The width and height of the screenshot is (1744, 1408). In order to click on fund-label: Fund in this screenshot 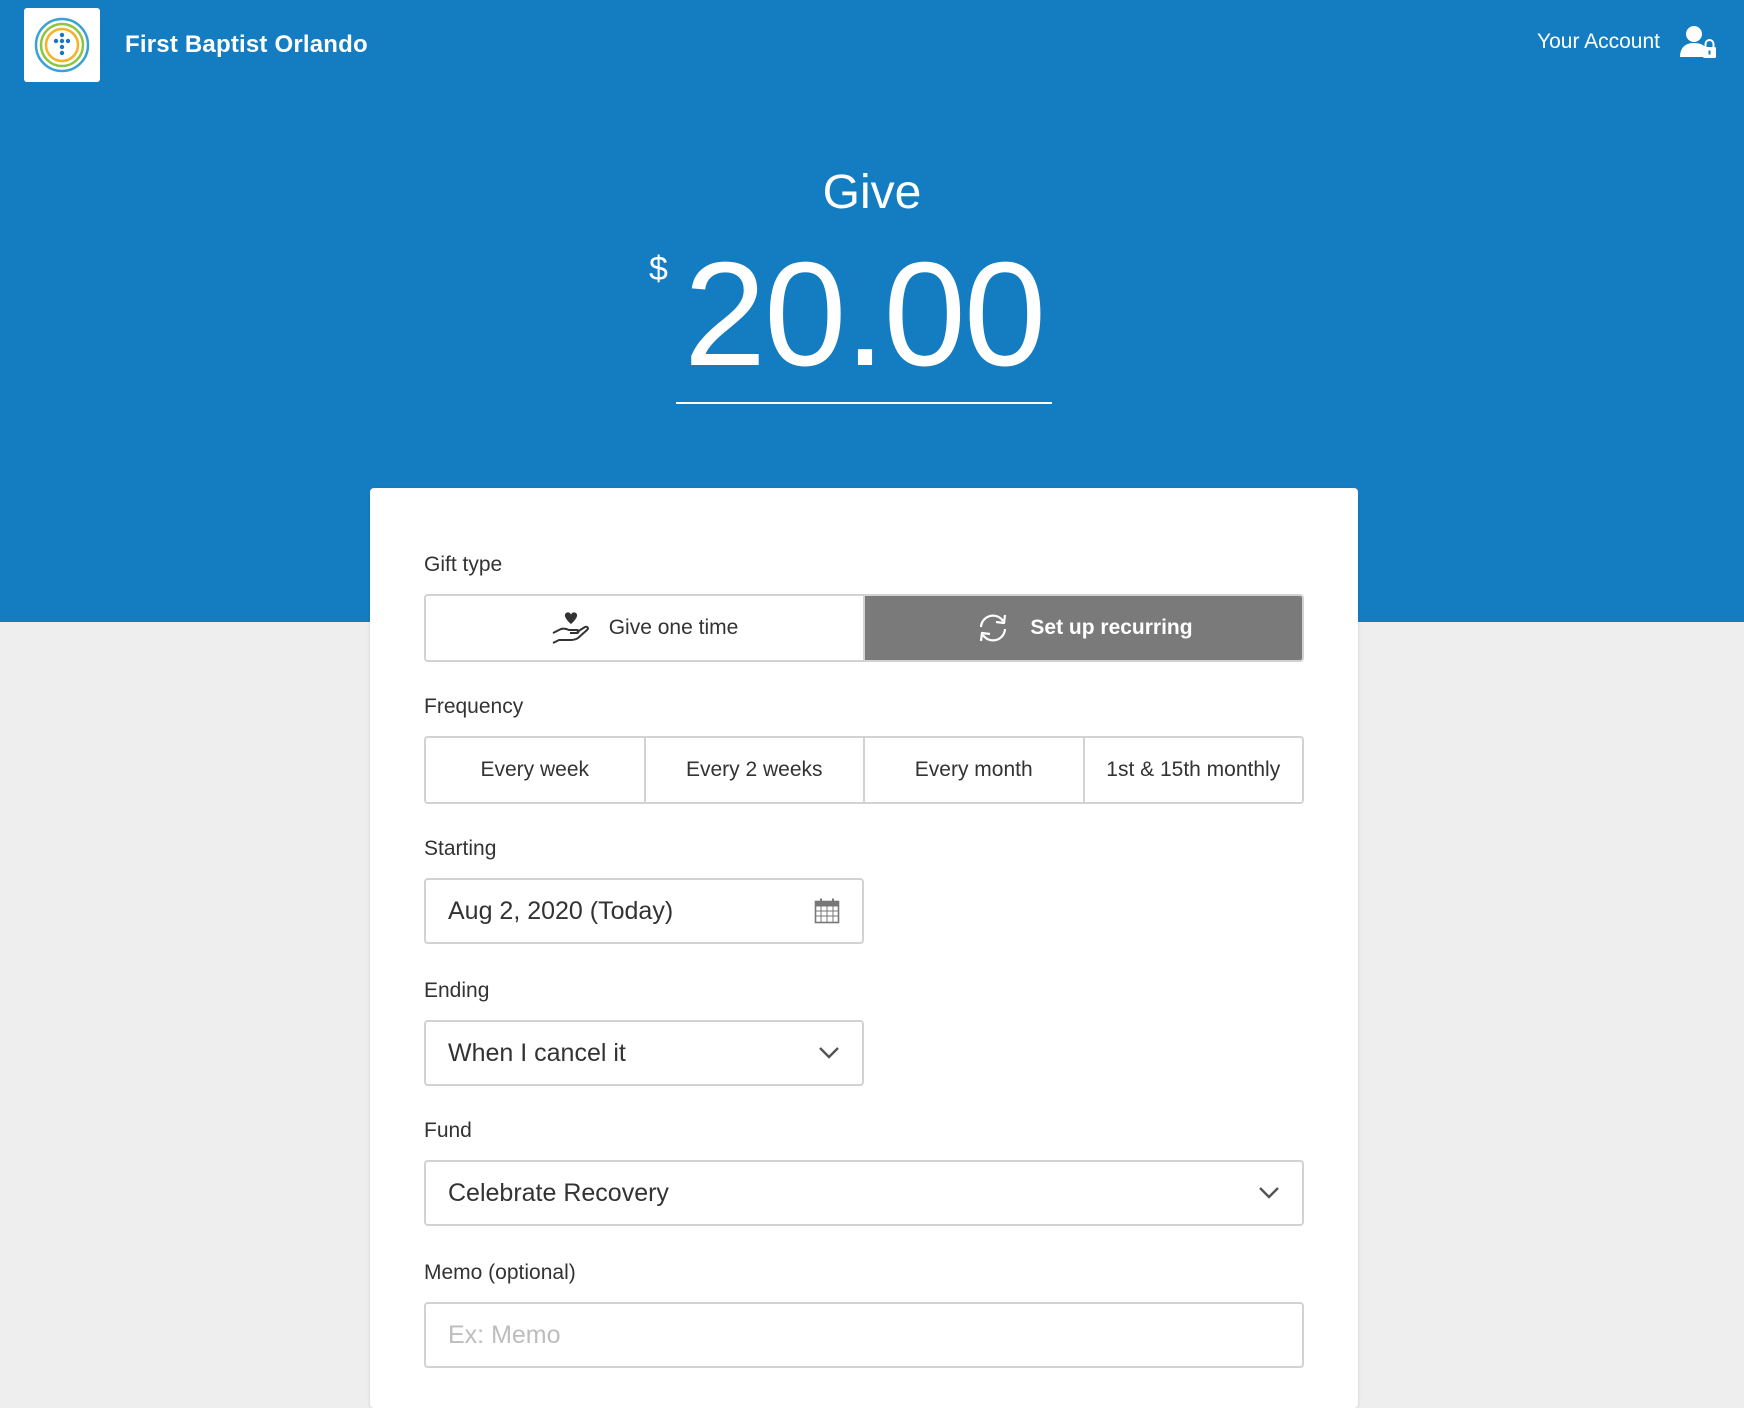, I will do `click(448, 1130)`.